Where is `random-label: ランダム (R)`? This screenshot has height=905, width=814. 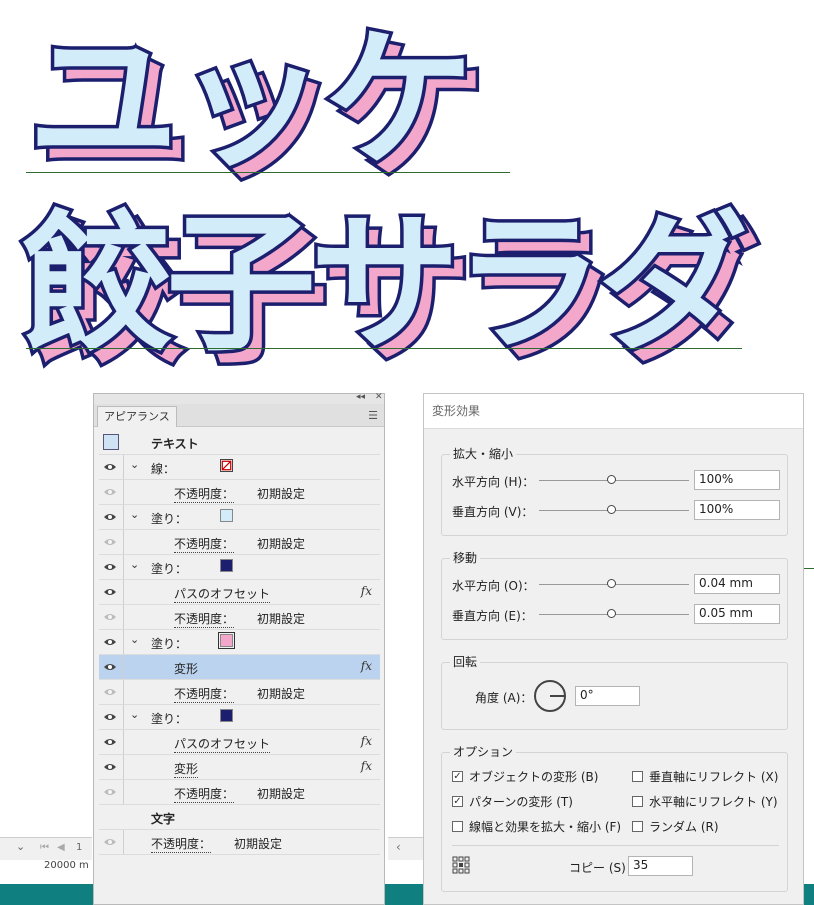
random-label: ランダム (R) is located at coordinates (684, 826).